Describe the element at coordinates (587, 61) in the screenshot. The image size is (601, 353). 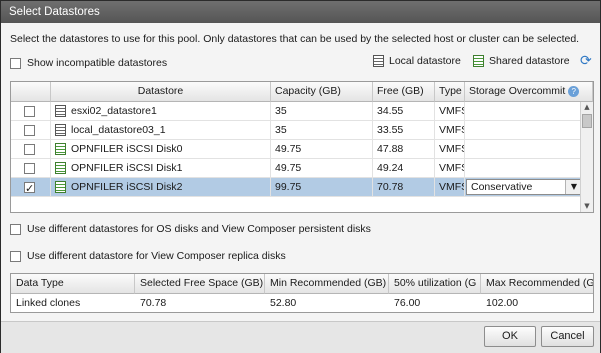
I see `refresh-icon: ⟳` at that location.